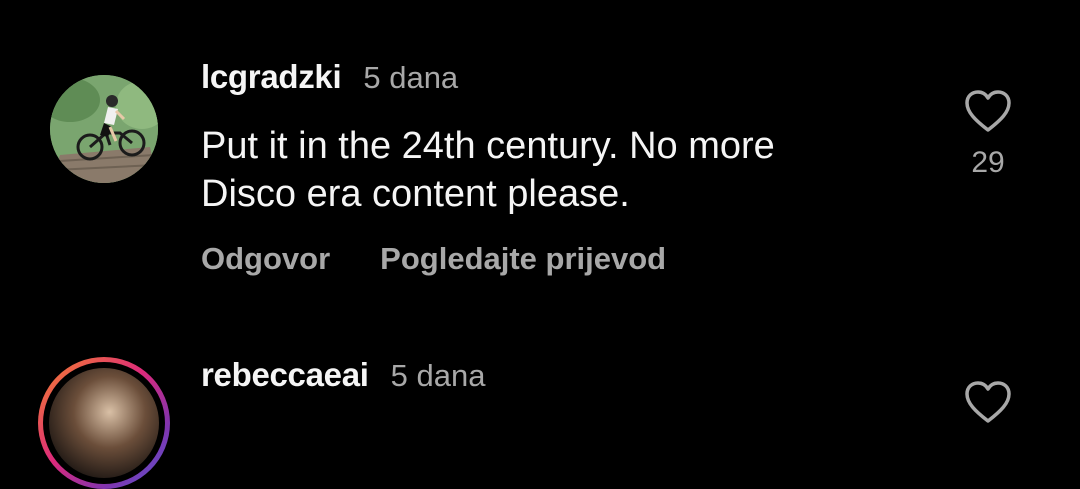  What do you see at coordinates (285, 375) in the screenshot?
I see `username: rebeccaeai` at bounding box center [285, 375].